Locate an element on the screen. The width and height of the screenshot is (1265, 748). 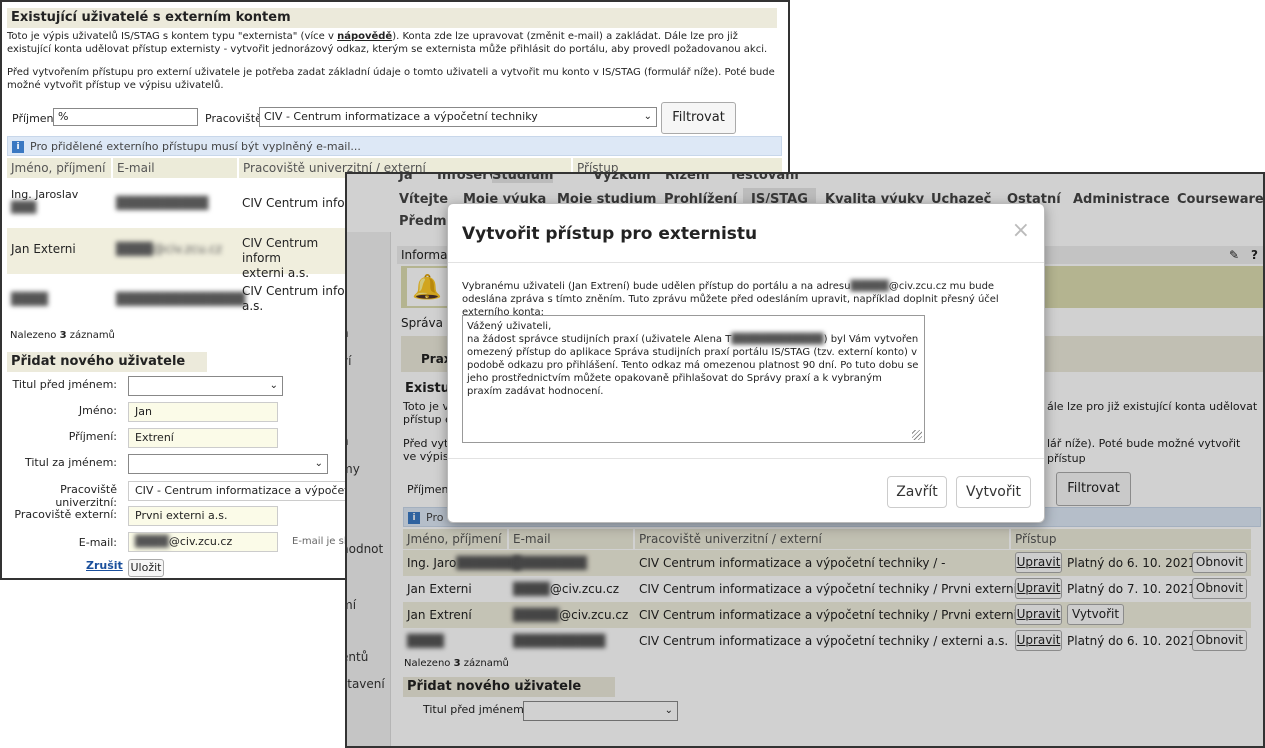
prijmeni-input: Extrení is located at coordinates (203, 438).